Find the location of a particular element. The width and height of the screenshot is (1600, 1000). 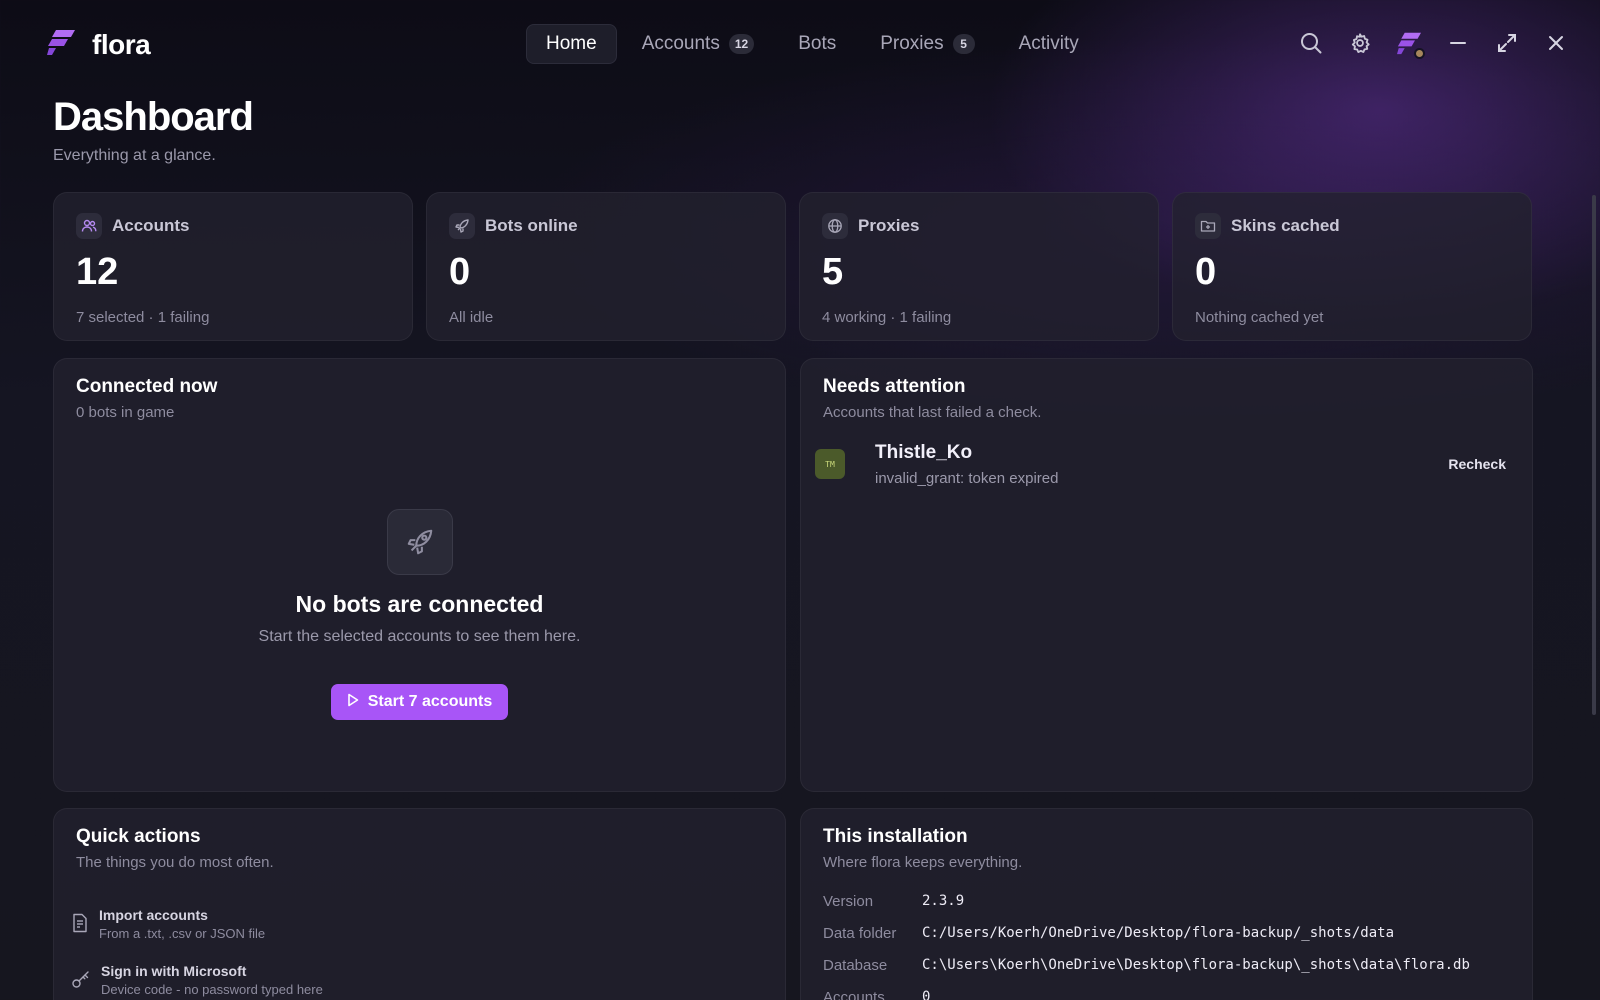

panel-title: This installation is located at coordinates (895, 836).